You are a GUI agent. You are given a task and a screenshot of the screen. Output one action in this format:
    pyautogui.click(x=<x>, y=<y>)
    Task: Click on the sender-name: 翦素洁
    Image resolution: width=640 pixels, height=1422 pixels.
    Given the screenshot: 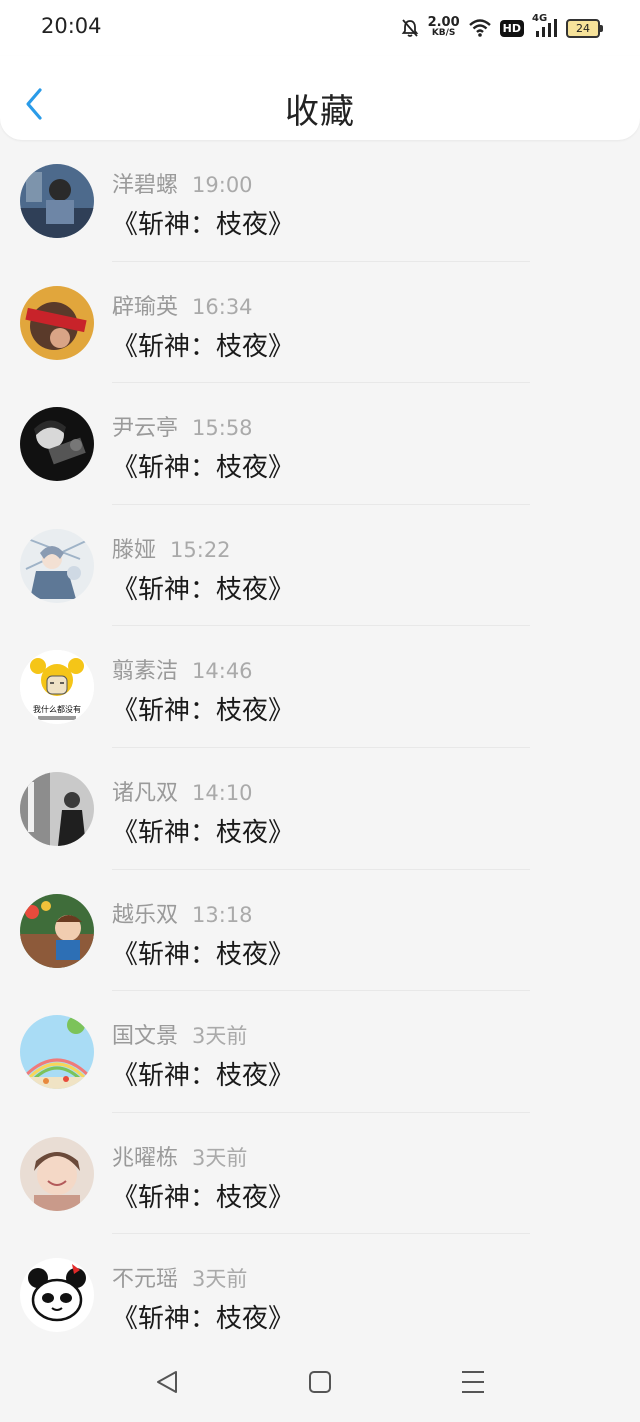 What is the action you would take?
    pyautogui.click(x=145, y=672)
    